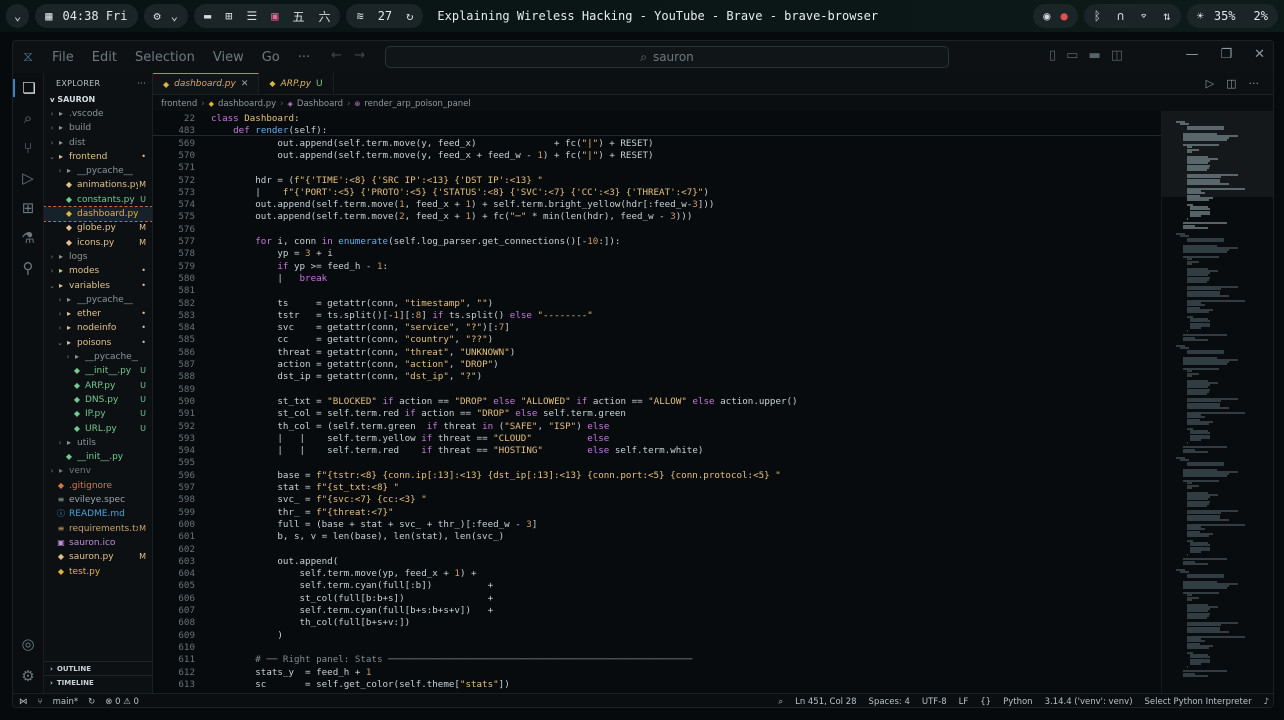  Describe the element at coordinates (251, 16) in the screenshot. I see `list-icon: ☰` at that location.